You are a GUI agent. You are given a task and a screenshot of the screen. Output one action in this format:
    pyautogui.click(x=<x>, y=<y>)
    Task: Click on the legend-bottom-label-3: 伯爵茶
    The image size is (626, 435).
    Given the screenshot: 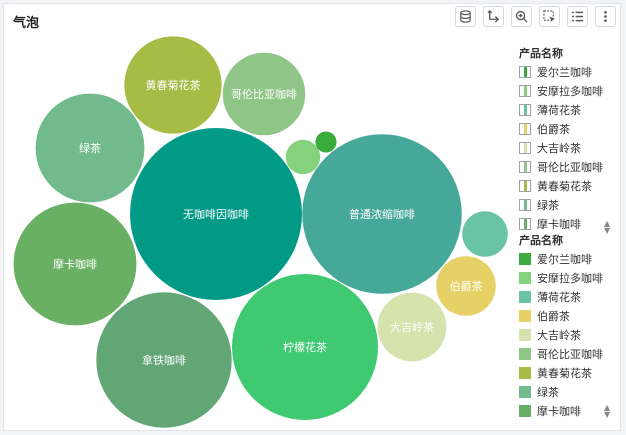 What is the action you would take?
    pyautogui.click(x=553, y=316)
    